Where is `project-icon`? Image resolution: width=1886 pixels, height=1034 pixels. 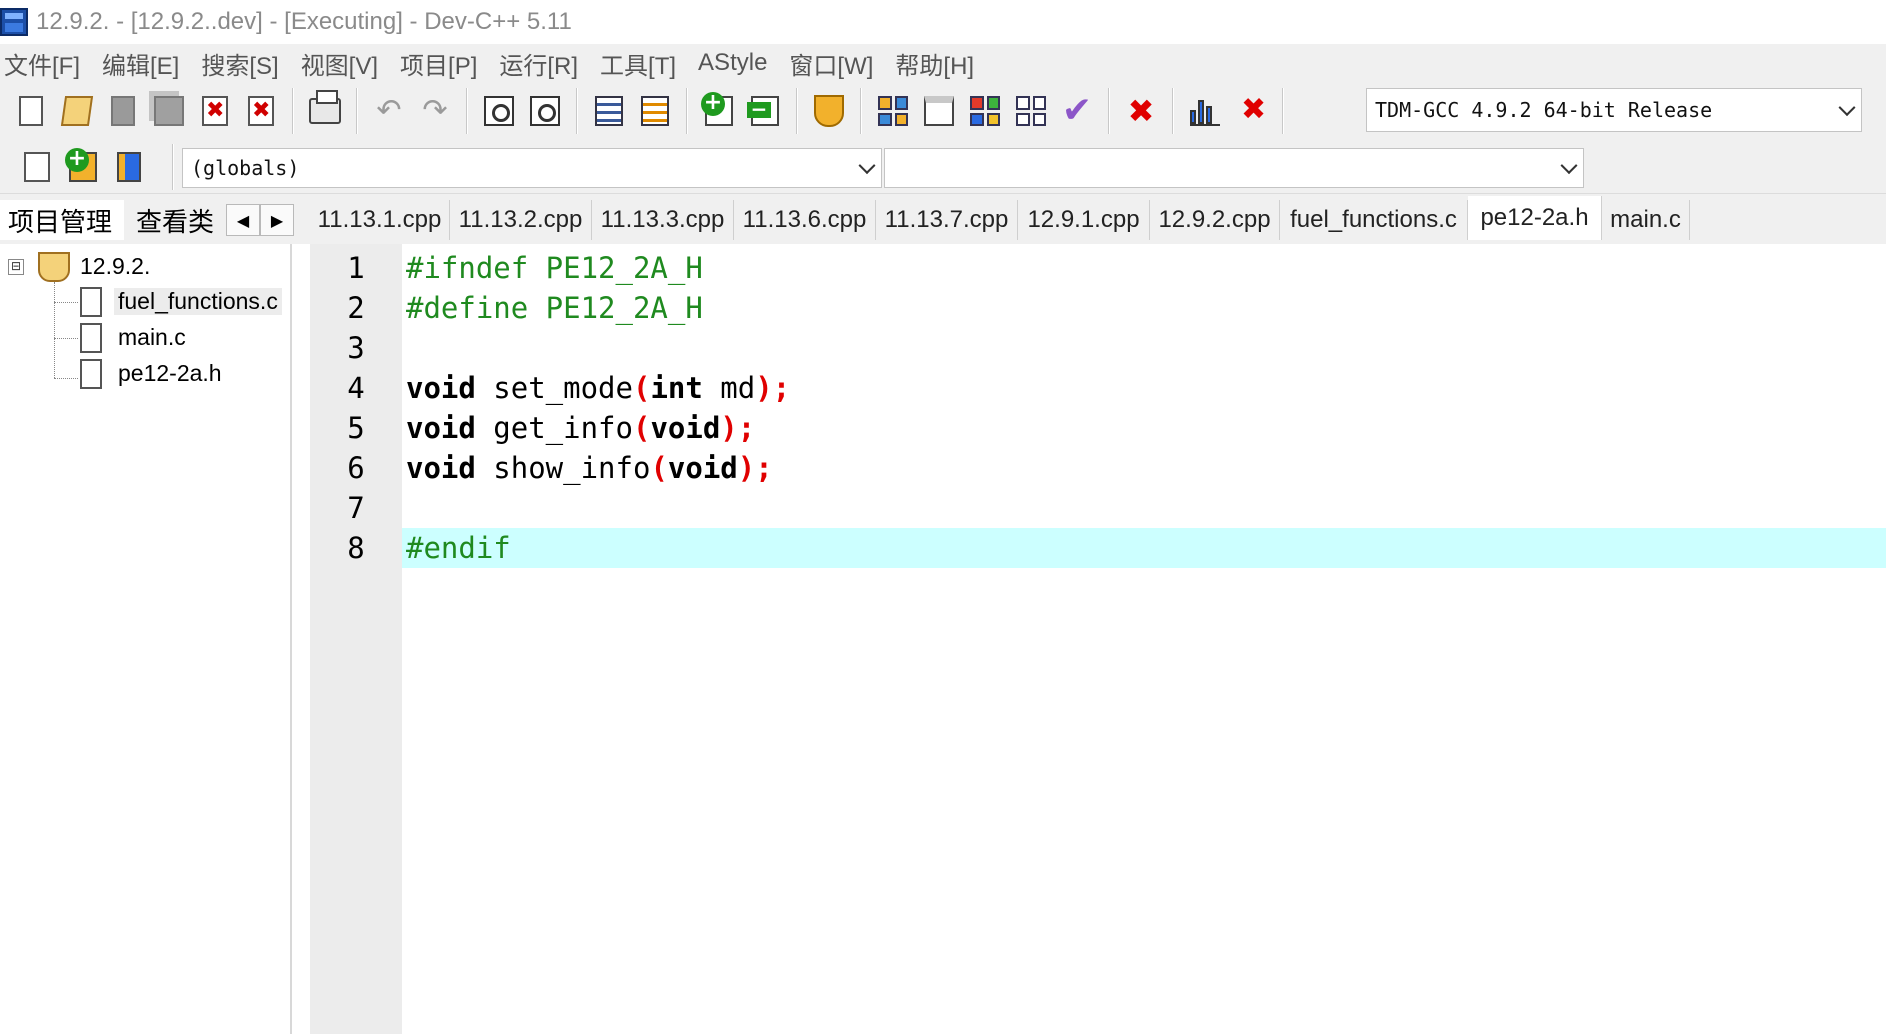 project-icon is located at coordinates (54, 267).